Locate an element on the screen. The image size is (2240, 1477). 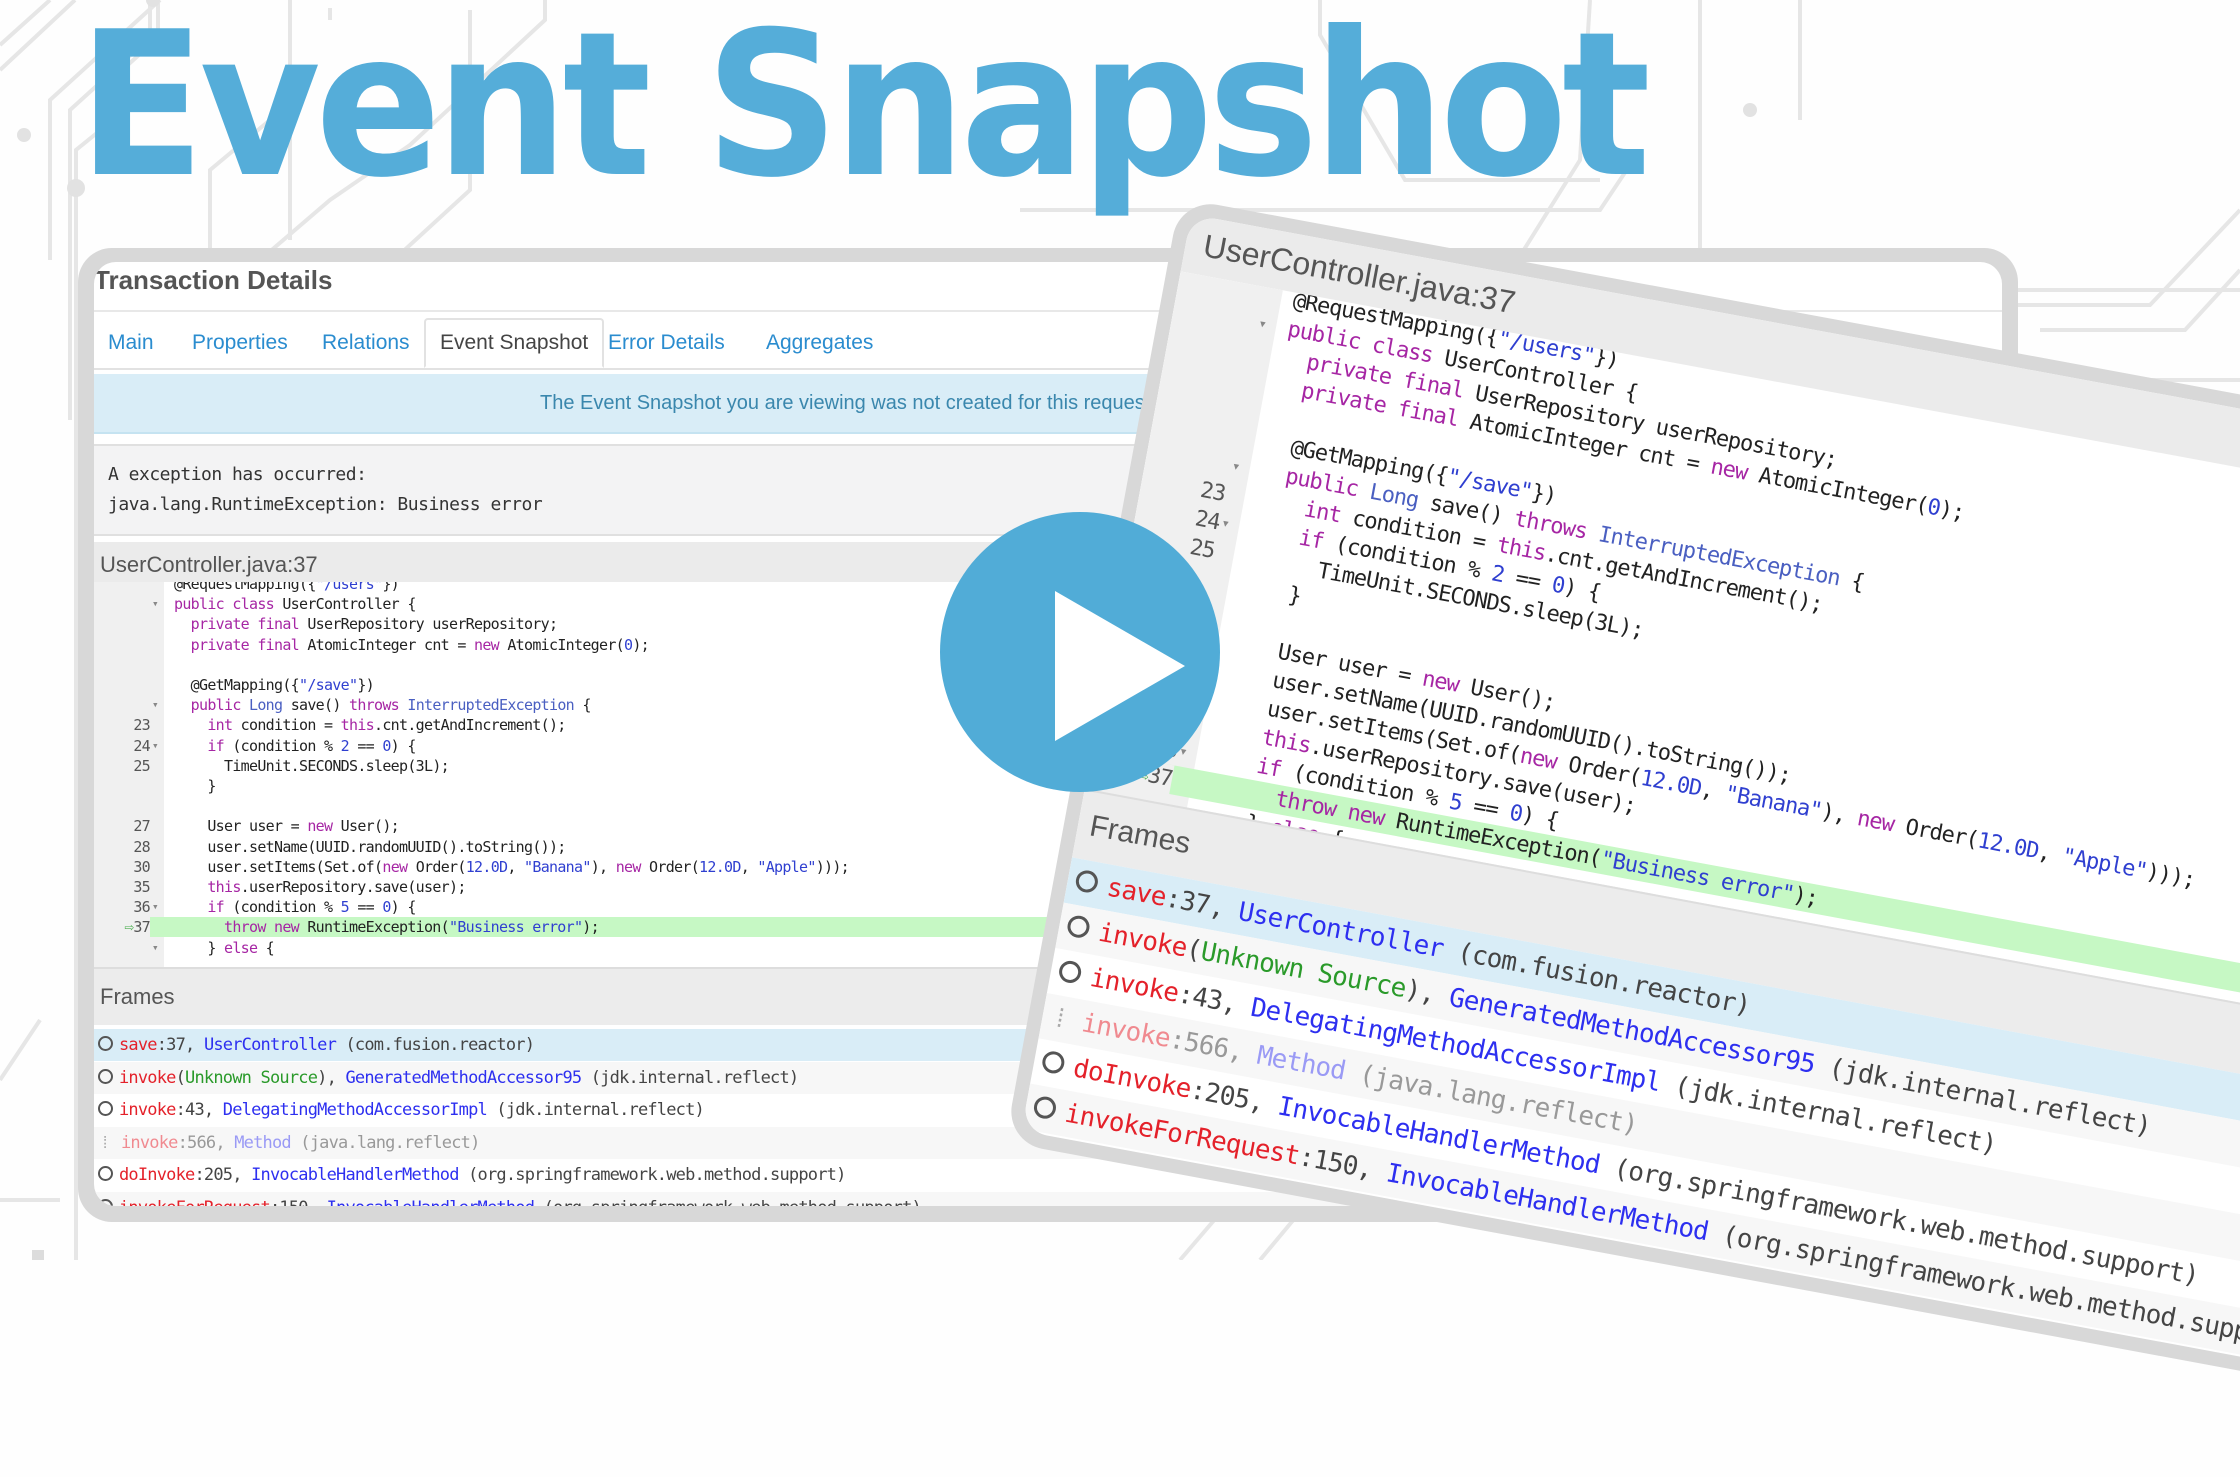
frame-method: doInvoke is located at coordinates (157, 1175).